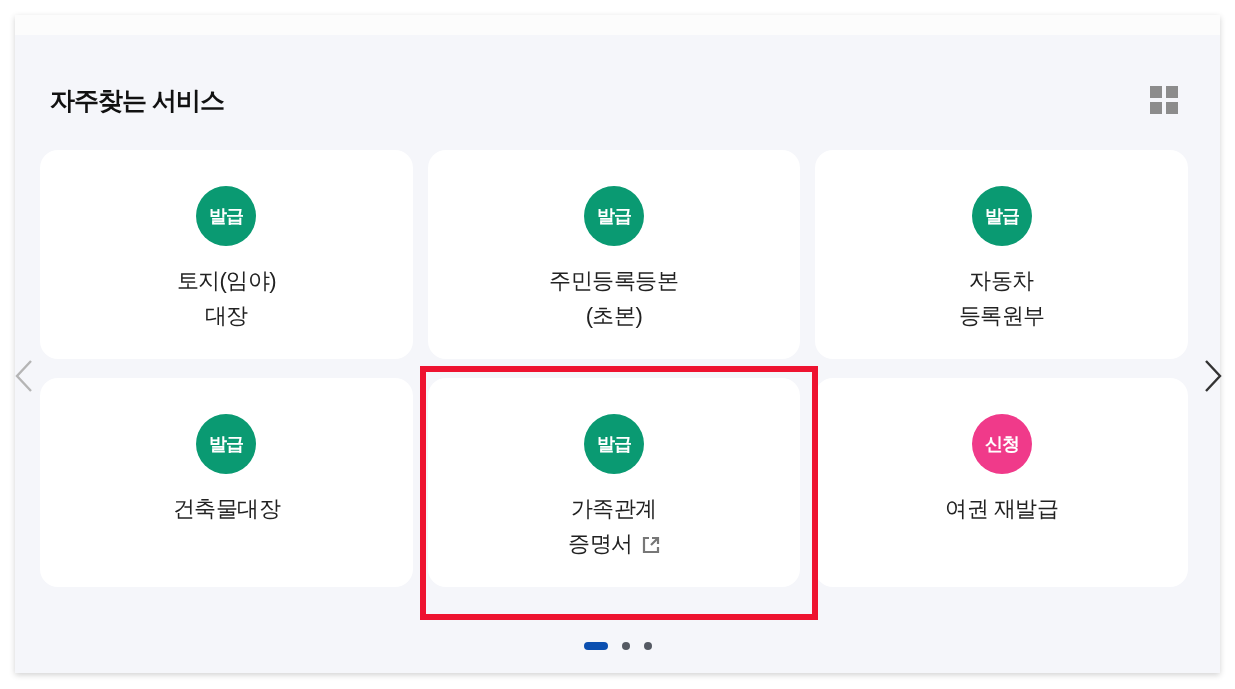 The width and height of the screenshot is (1235, 689). I want to click on service-label: 증명서, so click(600, 544).